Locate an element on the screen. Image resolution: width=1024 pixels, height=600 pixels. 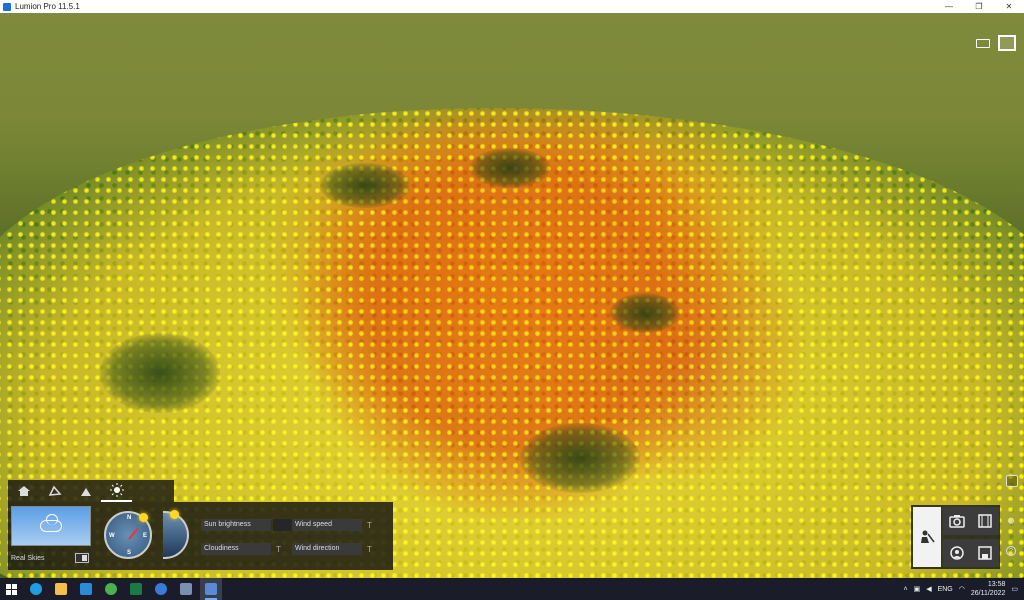
system-tray: ˄ ▣ ◀ ENG ◠ 13:58 26/11/2022 ▭ is located at coordinates (960, 589).